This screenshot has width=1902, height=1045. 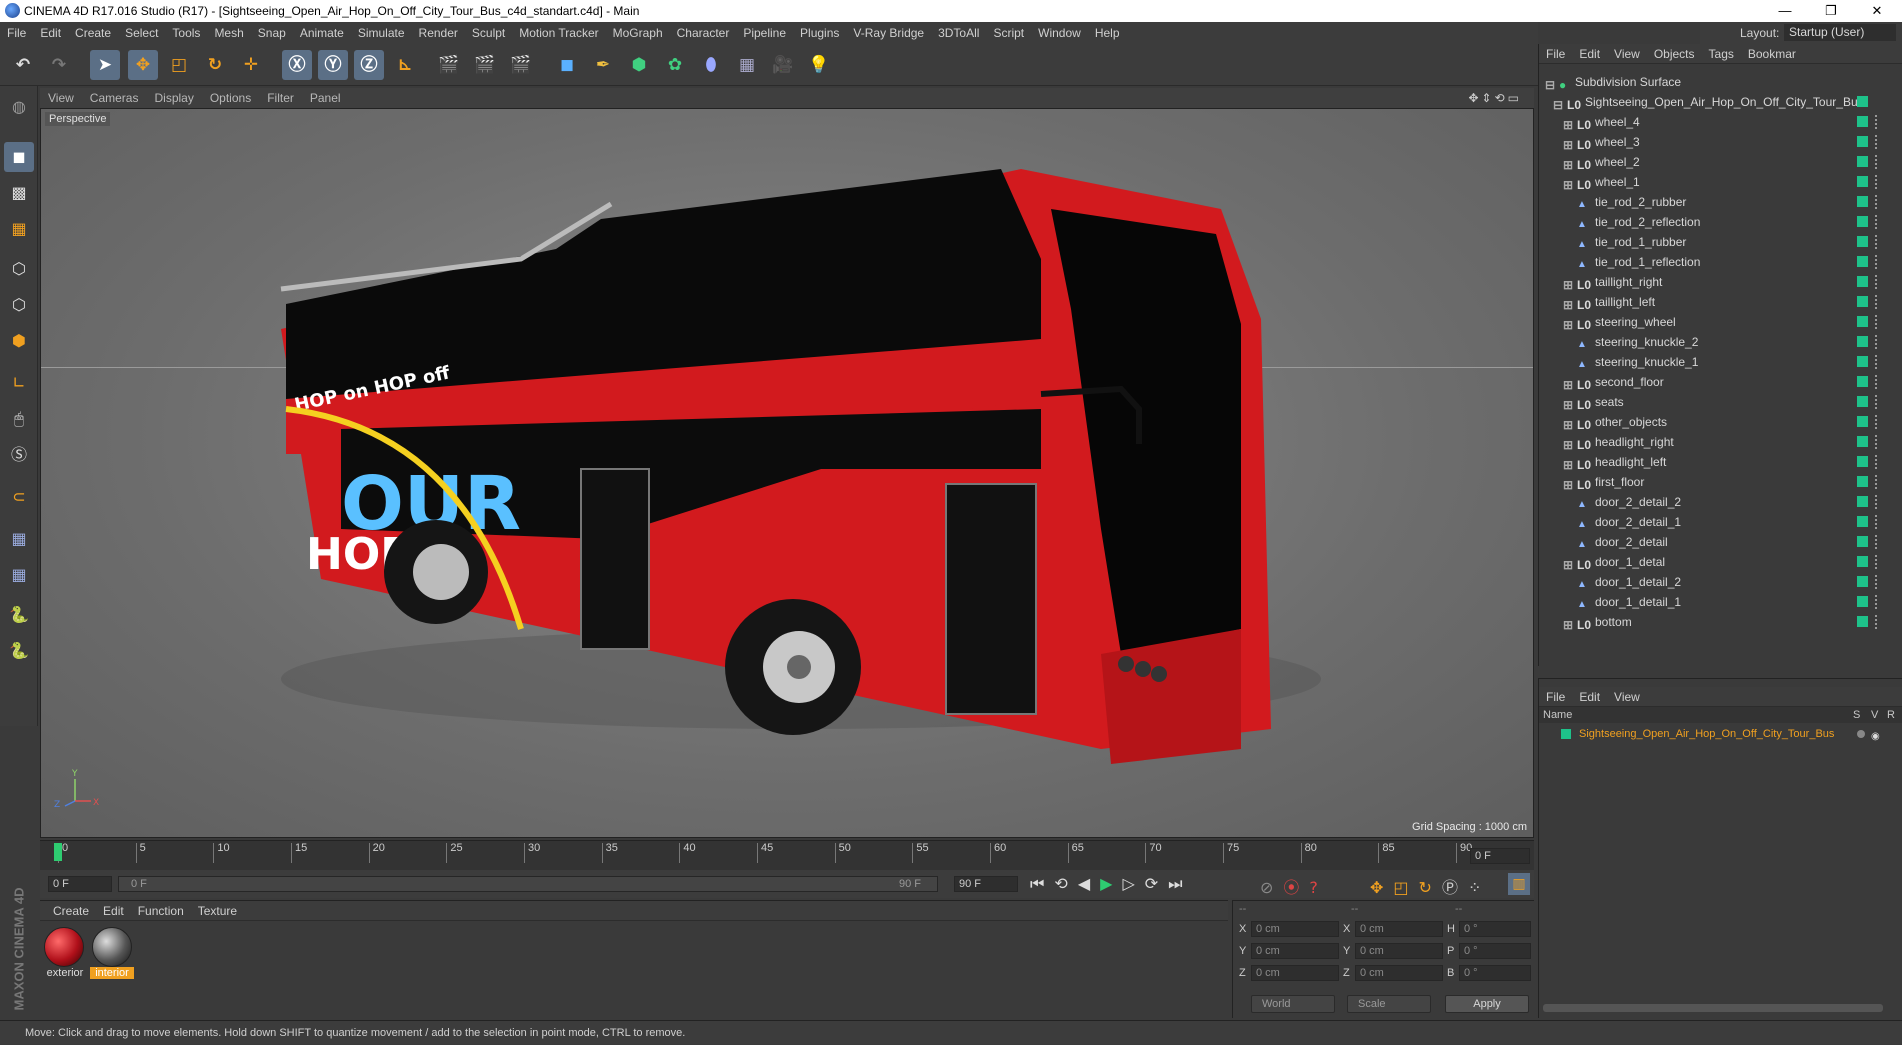 I want to click on polygons-mode-button: ⬢, so click(x=19, y=341).